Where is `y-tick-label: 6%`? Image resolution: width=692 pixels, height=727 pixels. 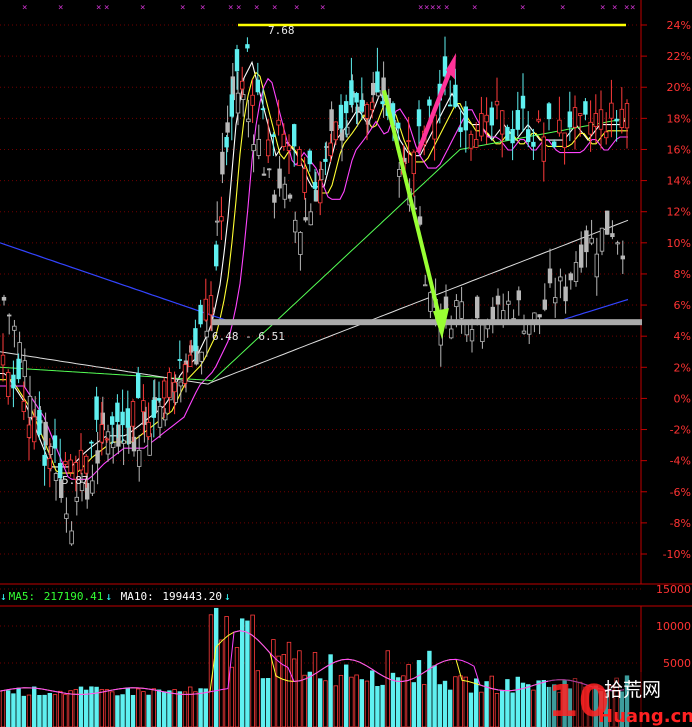
y-tick-label: 6% is located at coordinates (682, 305).